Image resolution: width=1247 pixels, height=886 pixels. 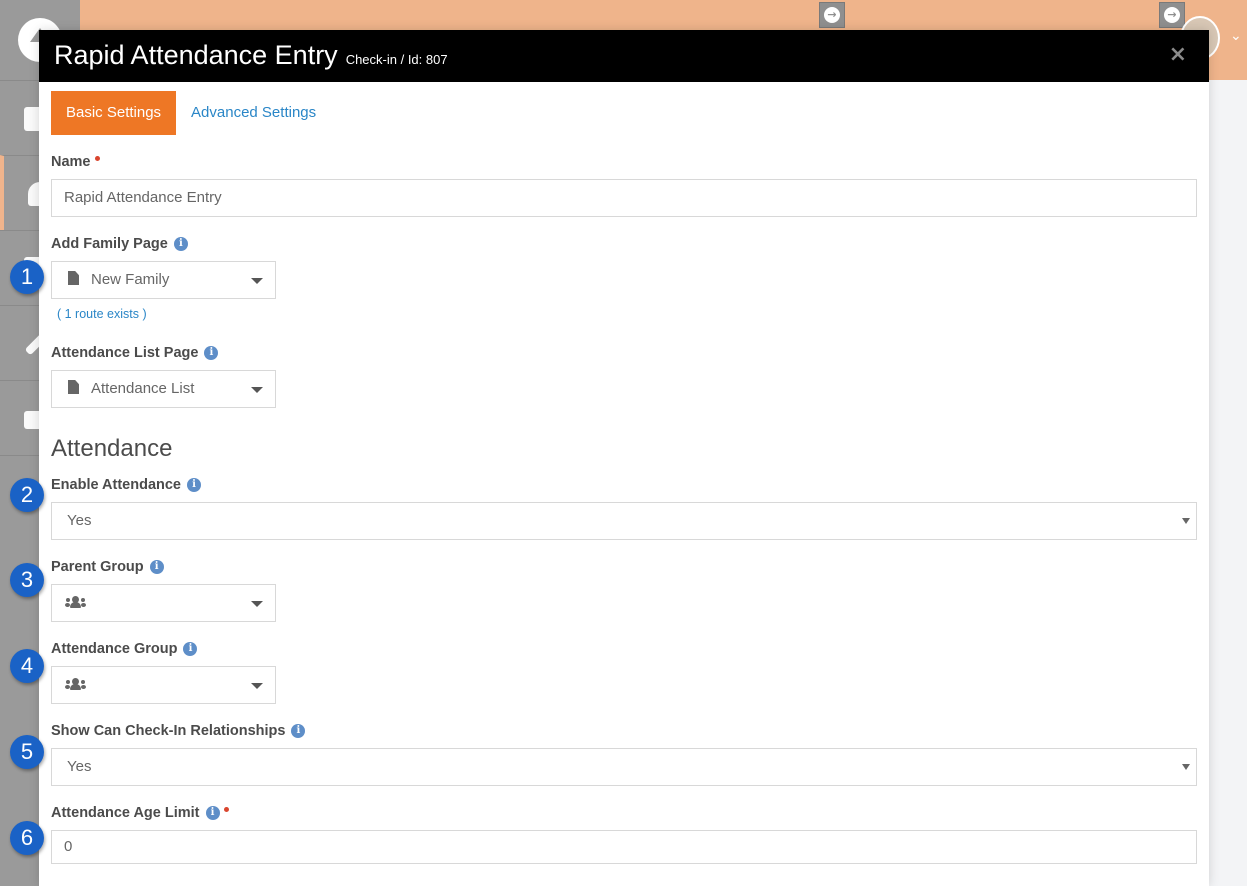 What do you see at coordinates (79, 520) in the screenshot?
I see `enable-attendance-value: Yes` at bounding box center [79, 520].